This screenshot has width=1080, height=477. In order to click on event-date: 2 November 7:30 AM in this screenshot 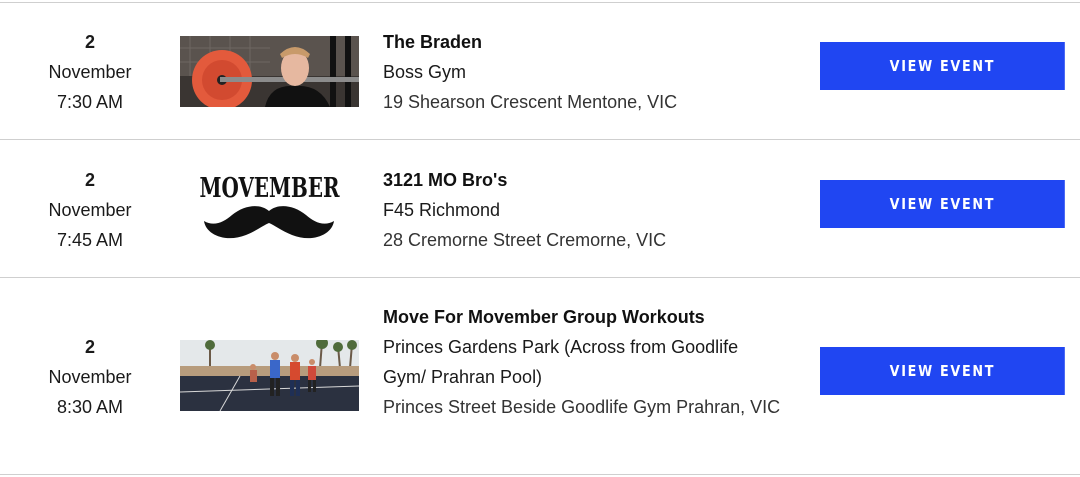, I will do `click(90, 72)`.